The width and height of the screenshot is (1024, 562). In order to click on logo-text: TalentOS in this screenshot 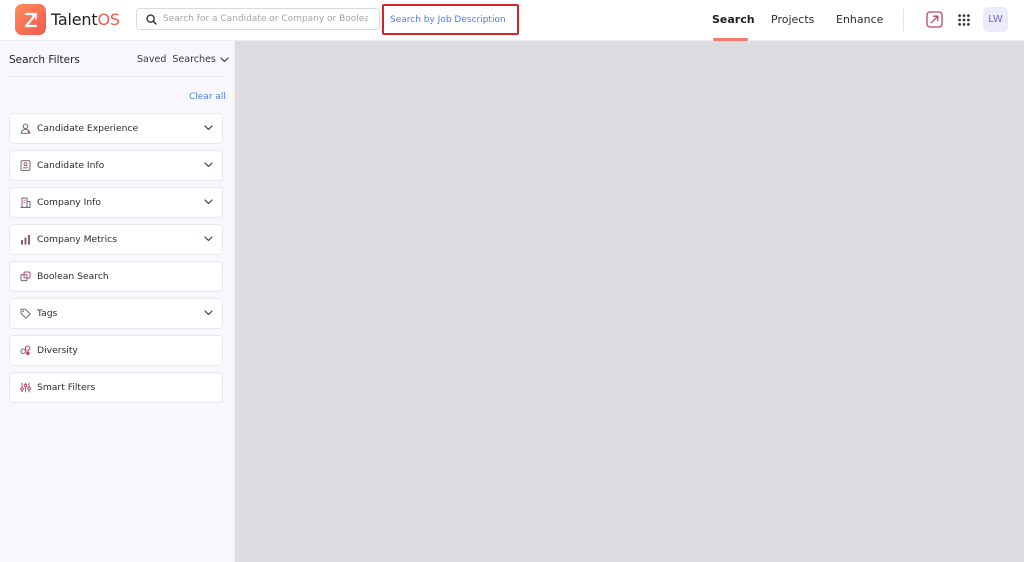, I will do `click(85, 19)`.